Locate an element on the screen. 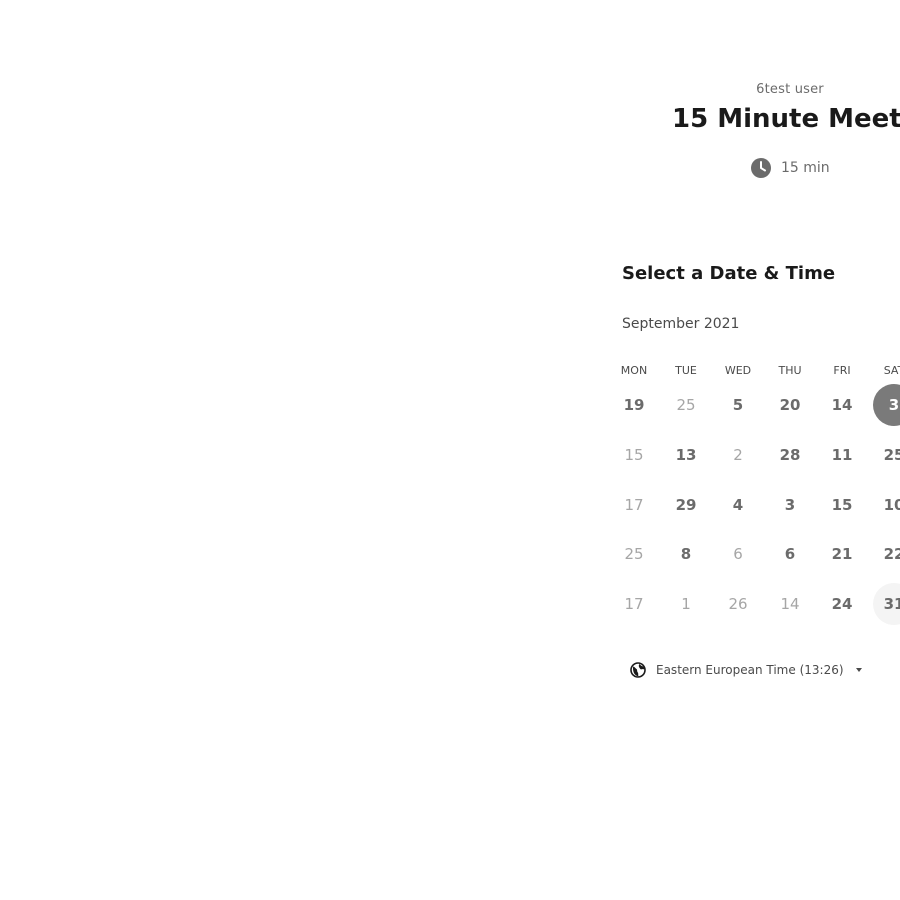  calendar-day: 13 is located at coordinates (686, 455).